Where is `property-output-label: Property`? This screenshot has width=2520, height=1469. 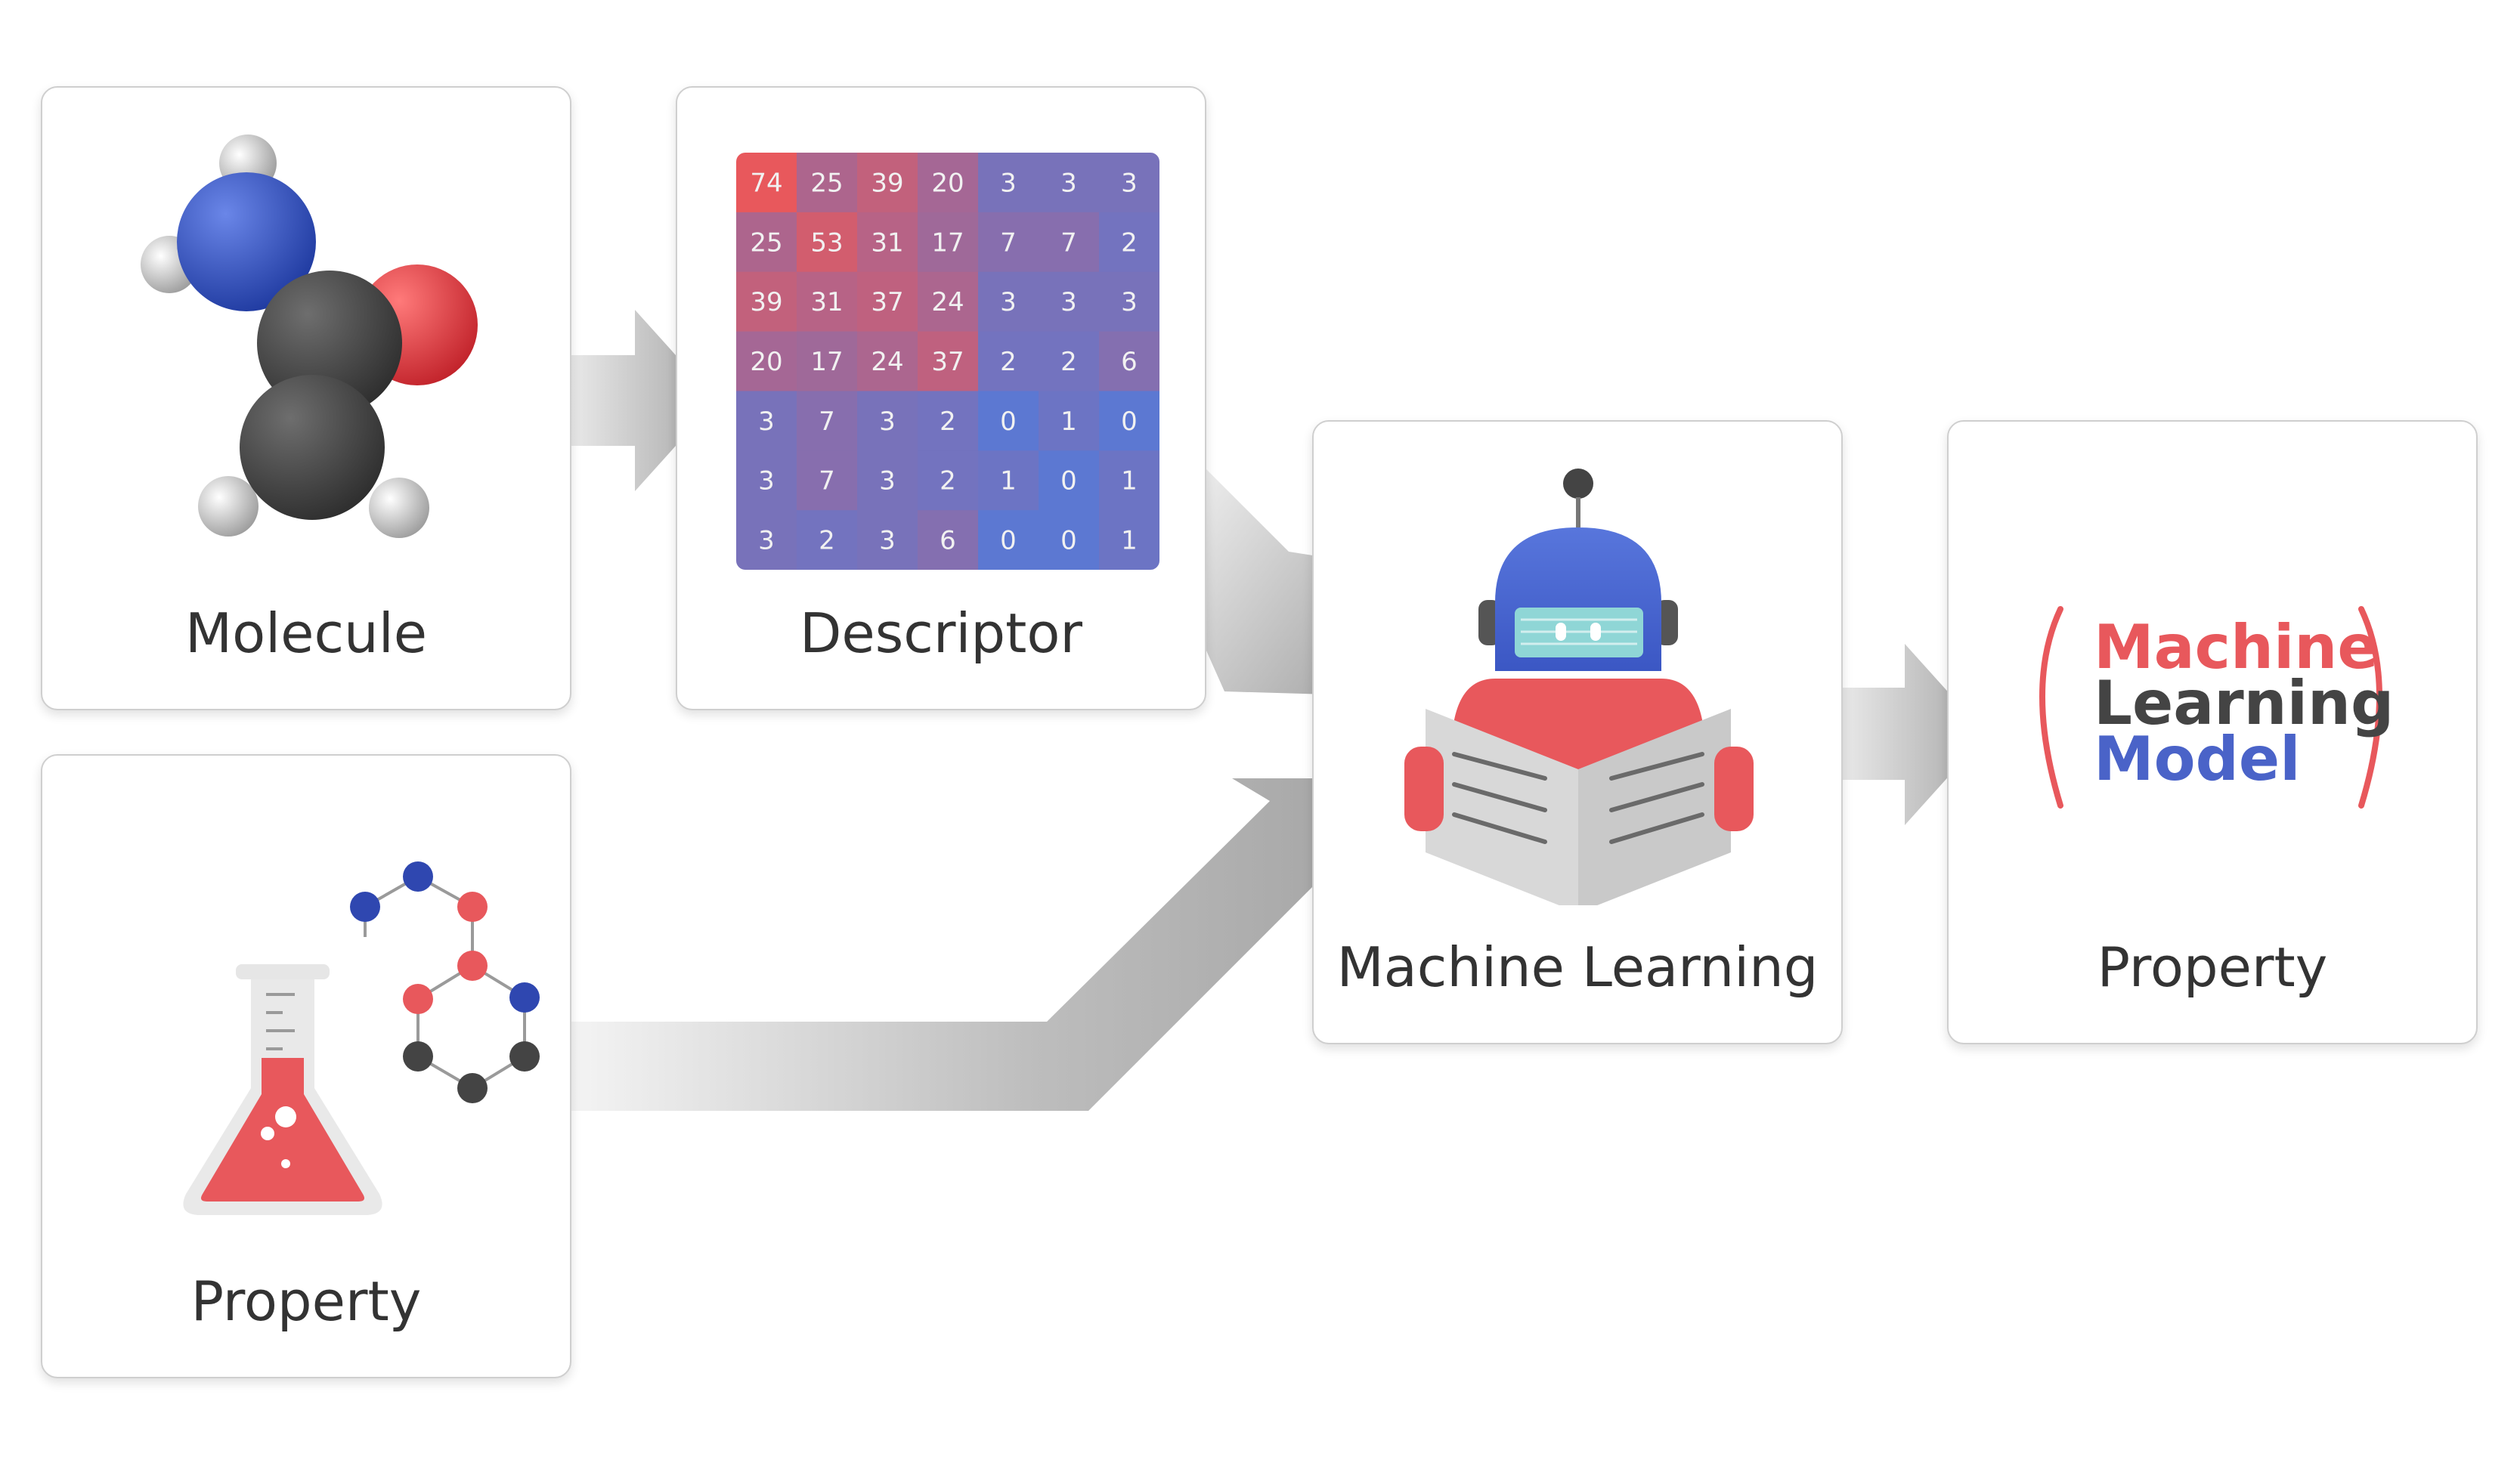 property-output-label: Property is located at coordinates (2212, 967).